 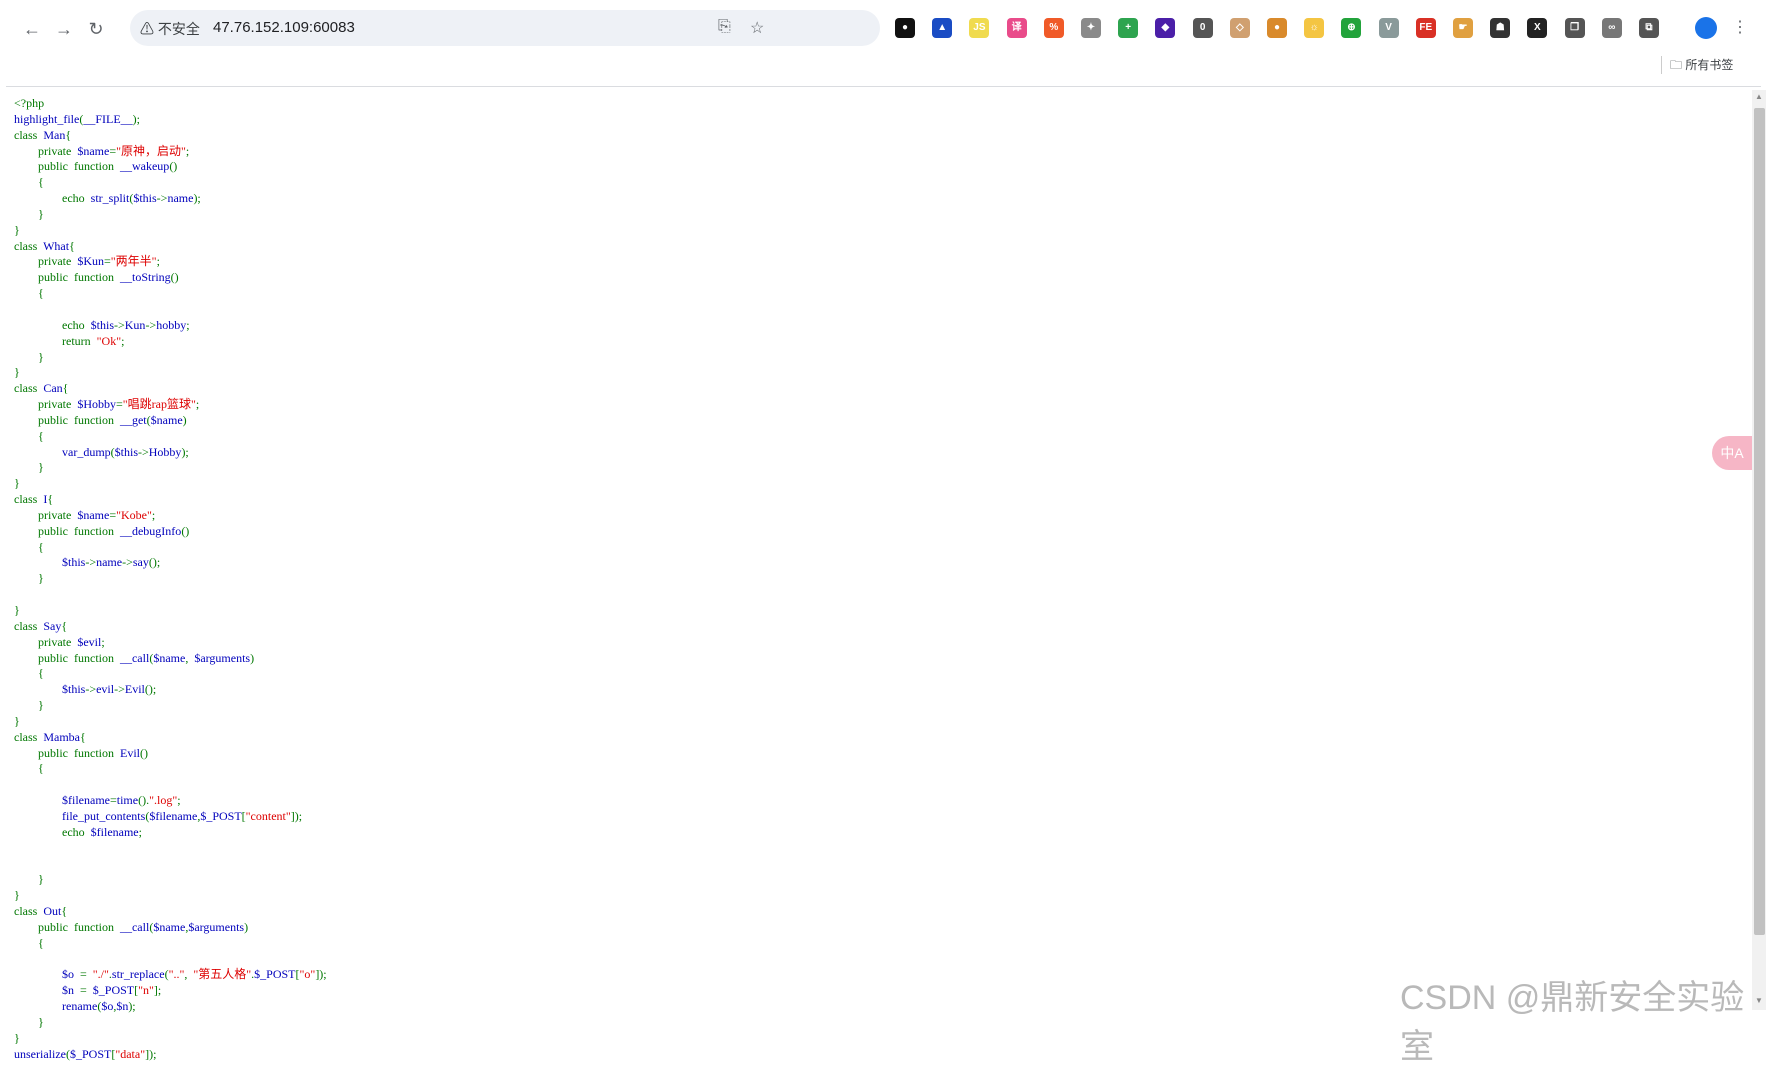 What do you see at coordinates (90, 261) in the screenshot?
I see `code-token: $Kun` at bounding box center [90, 261].